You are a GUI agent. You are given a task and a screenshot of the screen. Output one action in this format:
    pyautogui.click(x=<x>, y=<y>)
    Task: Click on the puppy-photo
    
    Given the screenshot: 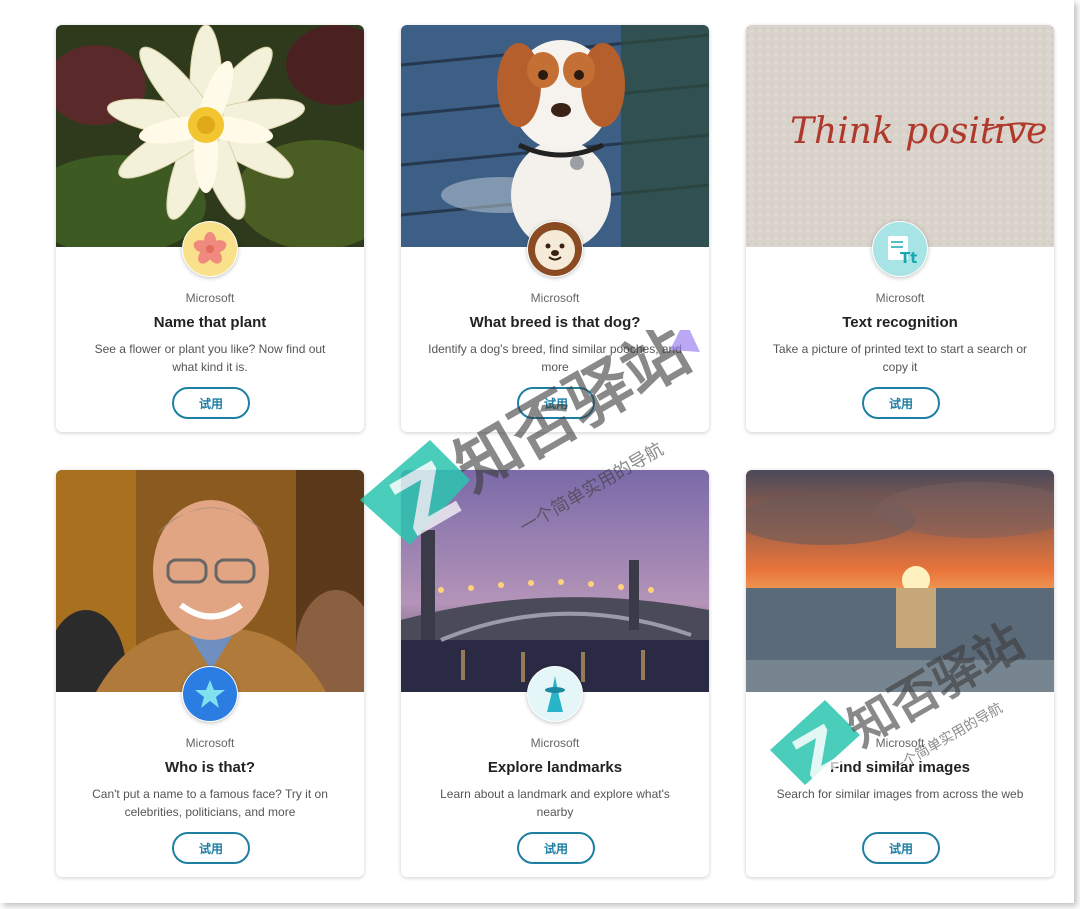 What is the action you would take?
    pyautogui.click(x=555, y=136)
    